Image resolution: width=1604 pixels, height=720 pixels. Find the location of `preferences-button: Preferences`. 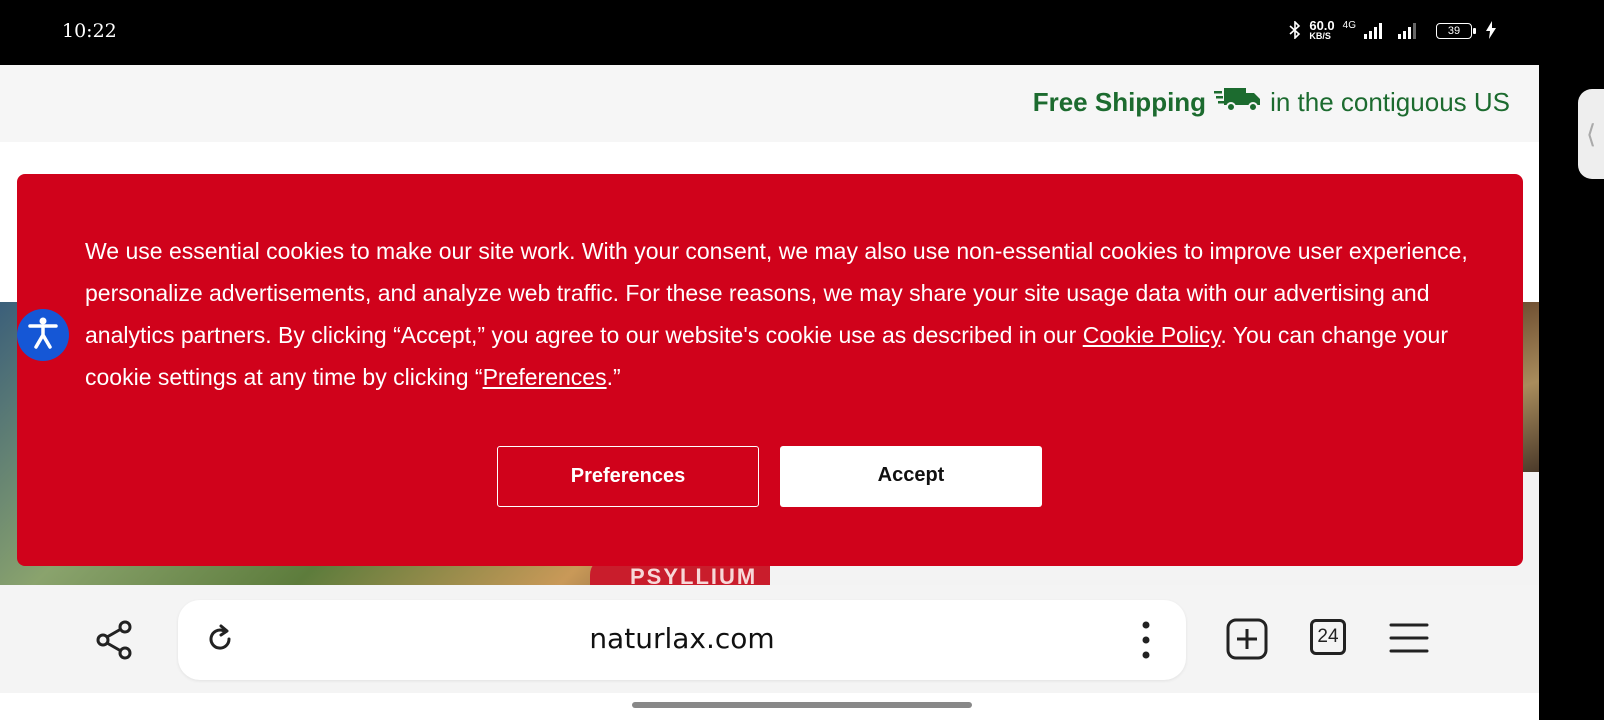

preferences-button: Preferences is located at coordinates (628, 476).